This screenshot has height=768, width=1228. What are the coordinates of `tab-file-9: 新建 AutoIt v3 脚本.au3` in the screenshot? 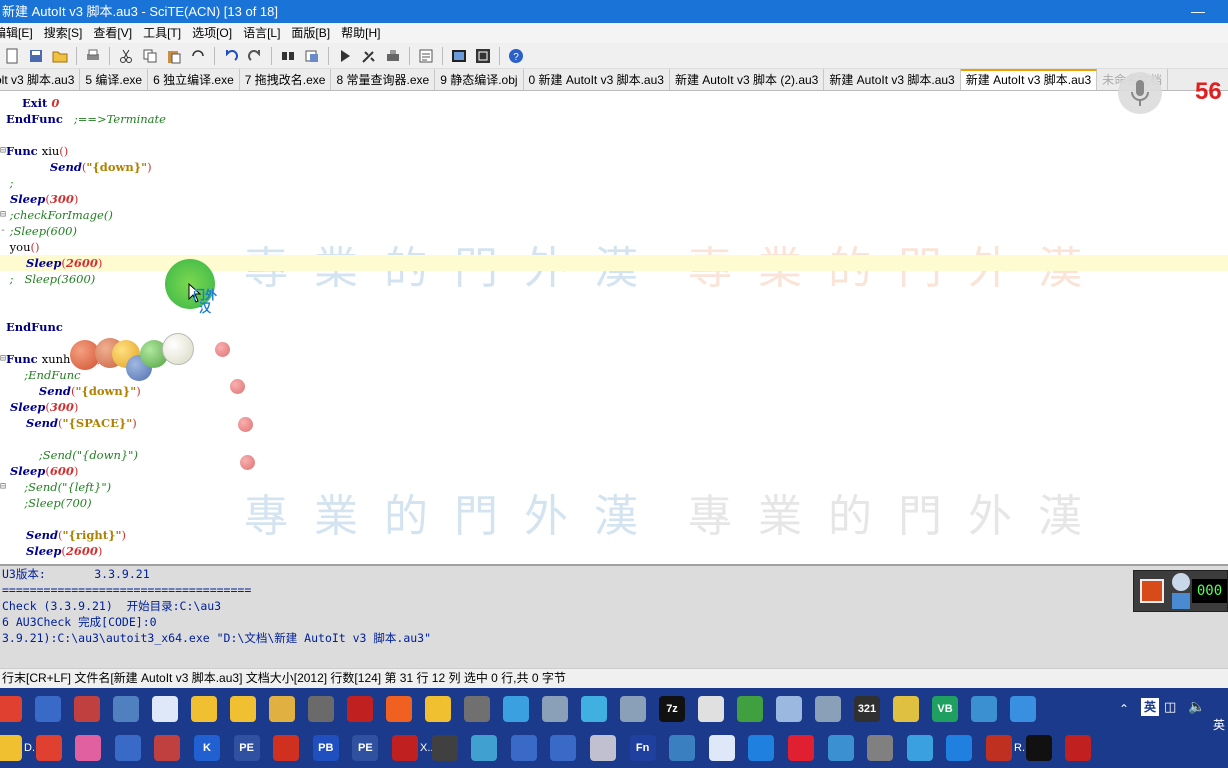 It's located at (892, 79).